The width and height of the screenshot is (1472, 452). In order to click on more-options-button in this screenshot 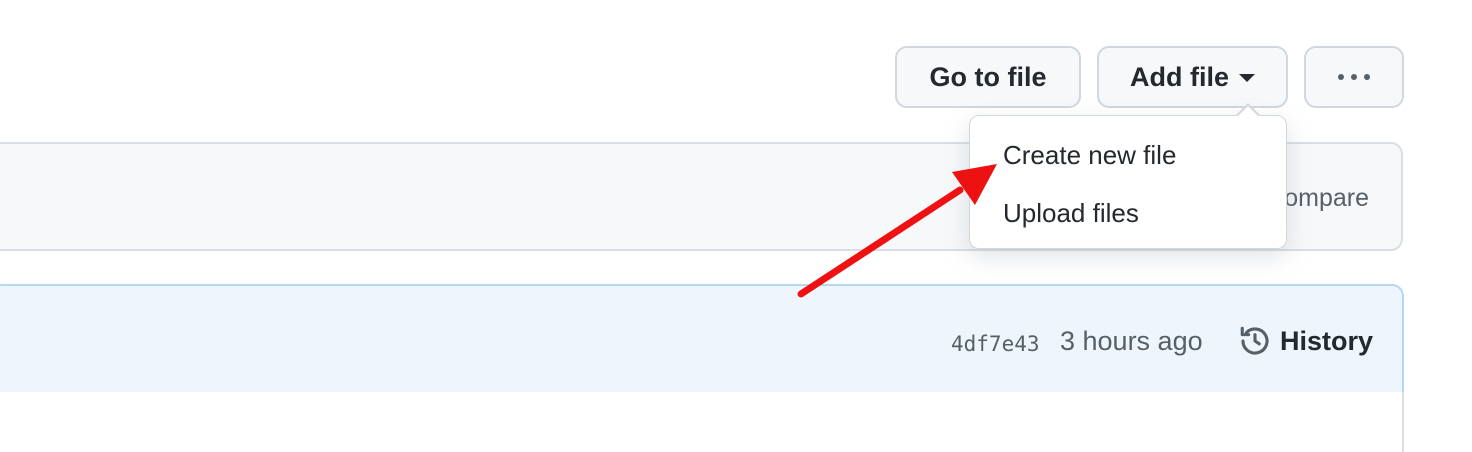, I will do `click(1354, 77)`.